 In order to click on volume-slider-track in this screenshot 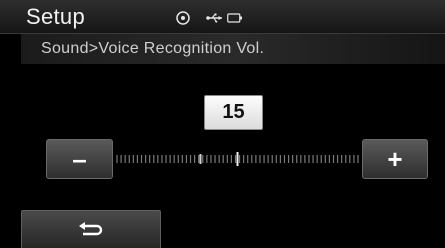, I will do `click(237, 159)`.